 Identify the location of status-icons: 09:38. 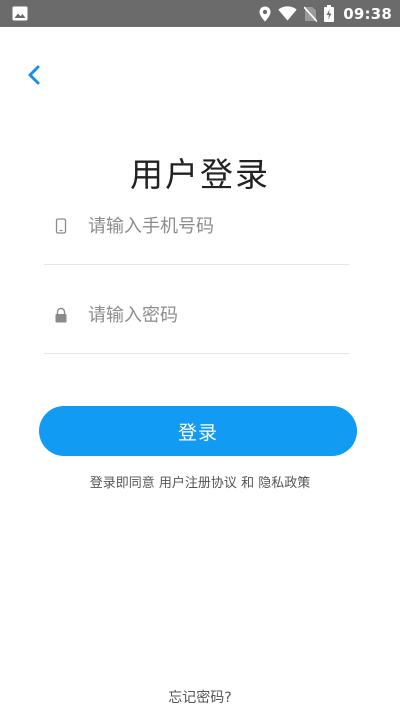
(325, 13).